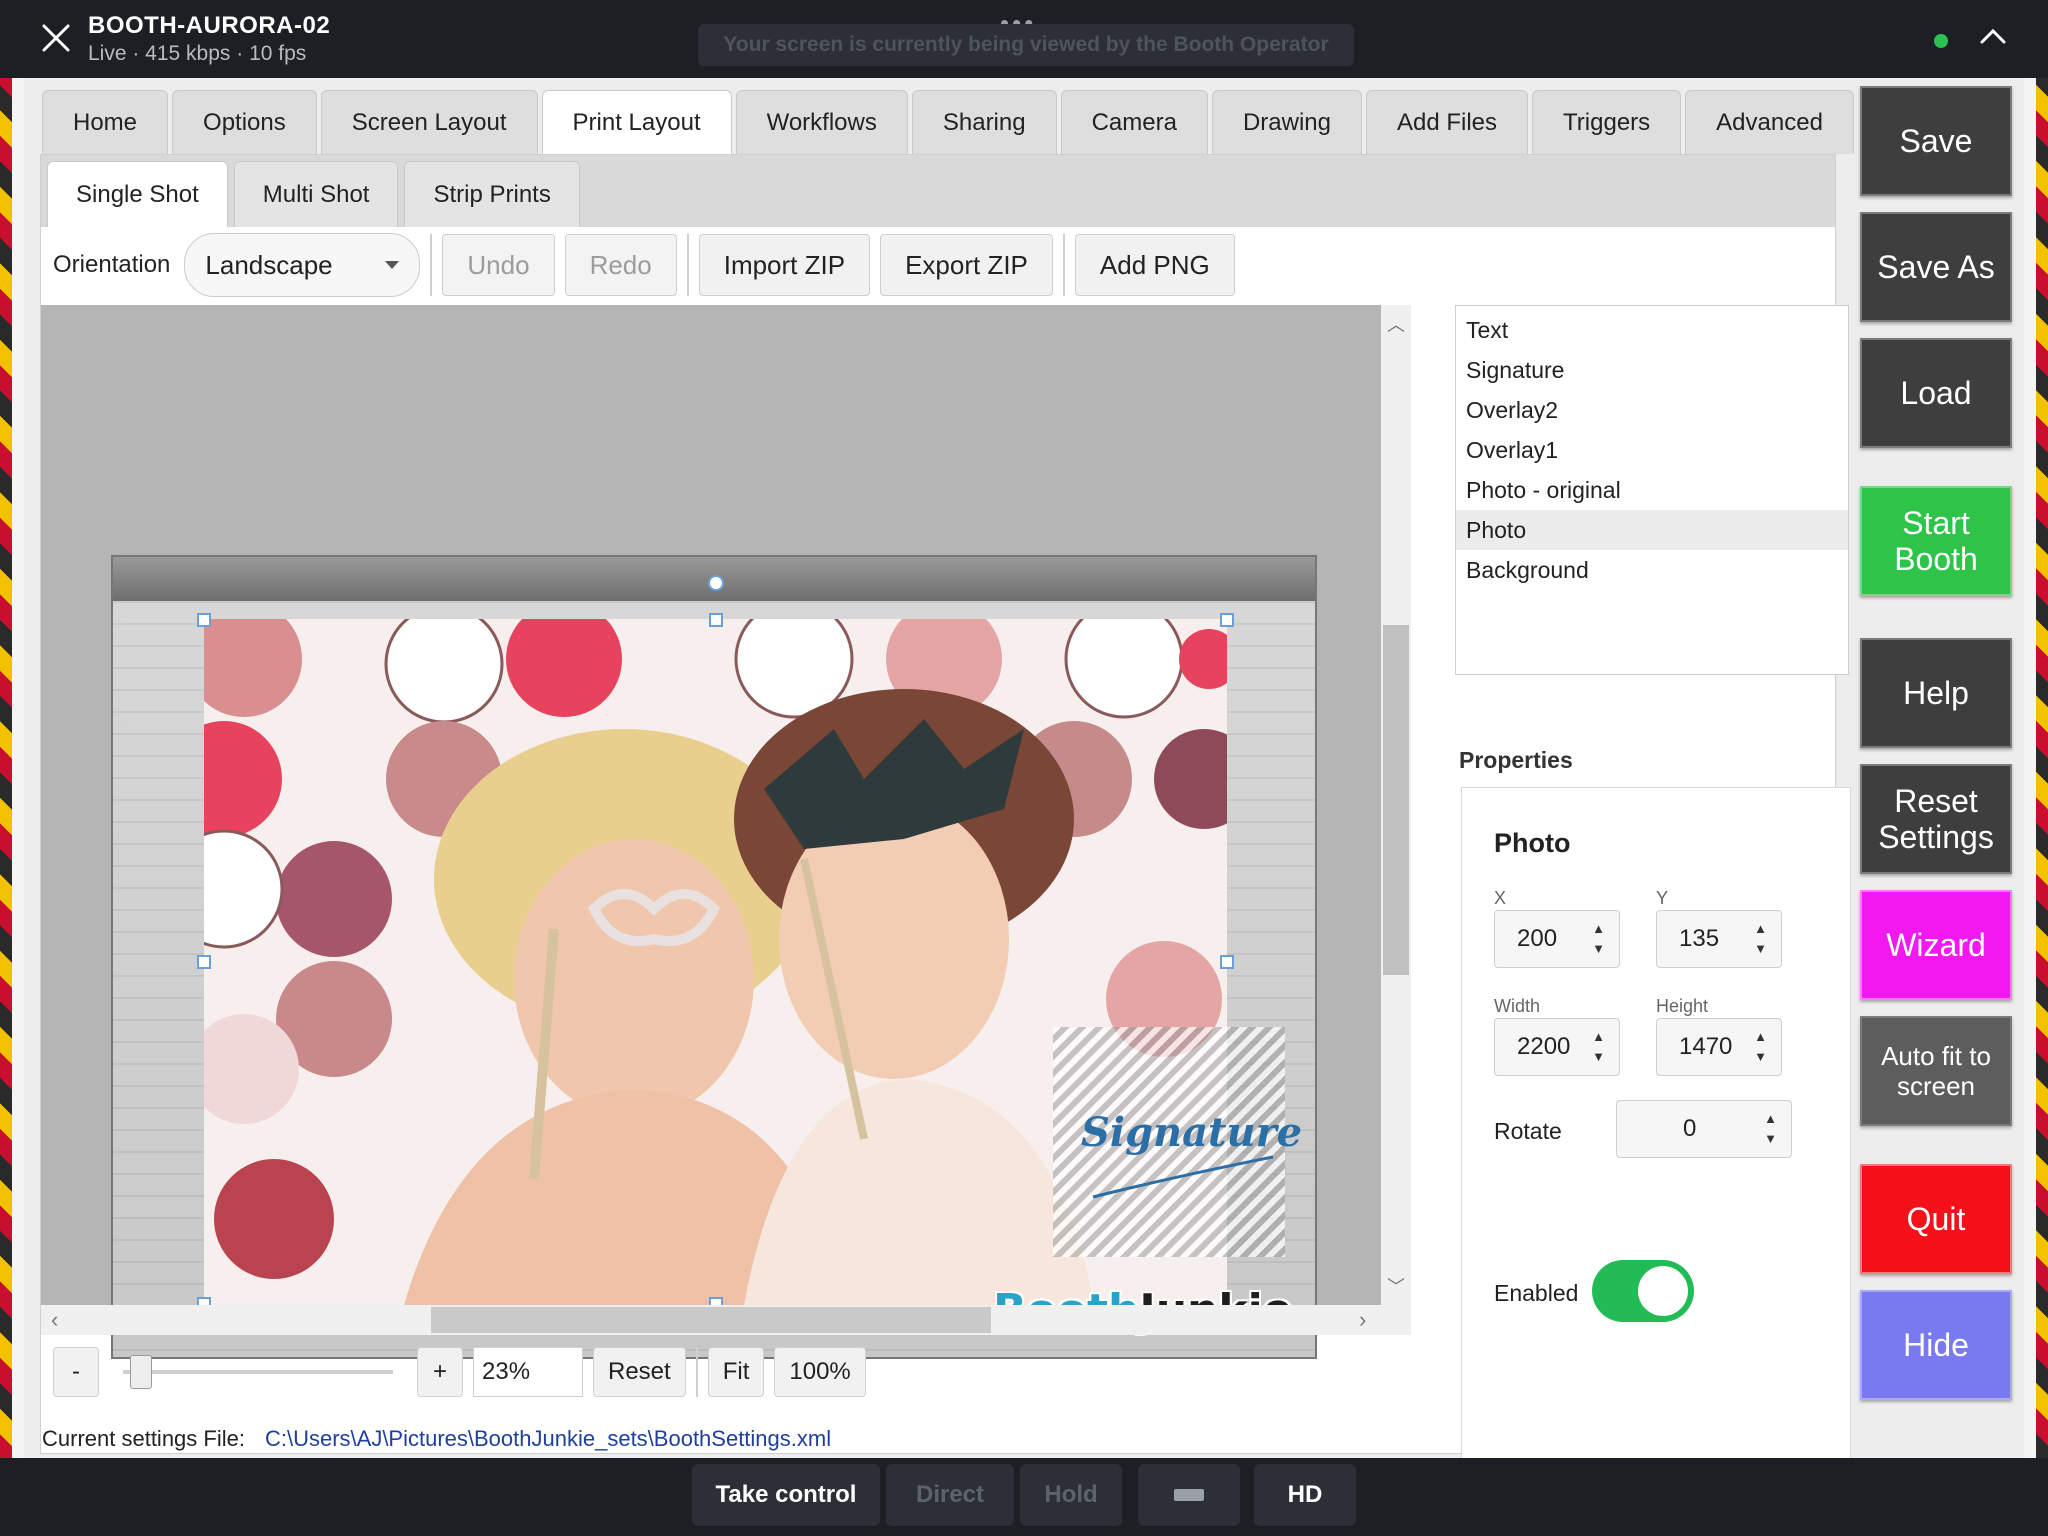  What do you see at coordinates (1993, 37) in the screenshot?
I see `chevron-up-icon` at bounding box center [1993, 37].